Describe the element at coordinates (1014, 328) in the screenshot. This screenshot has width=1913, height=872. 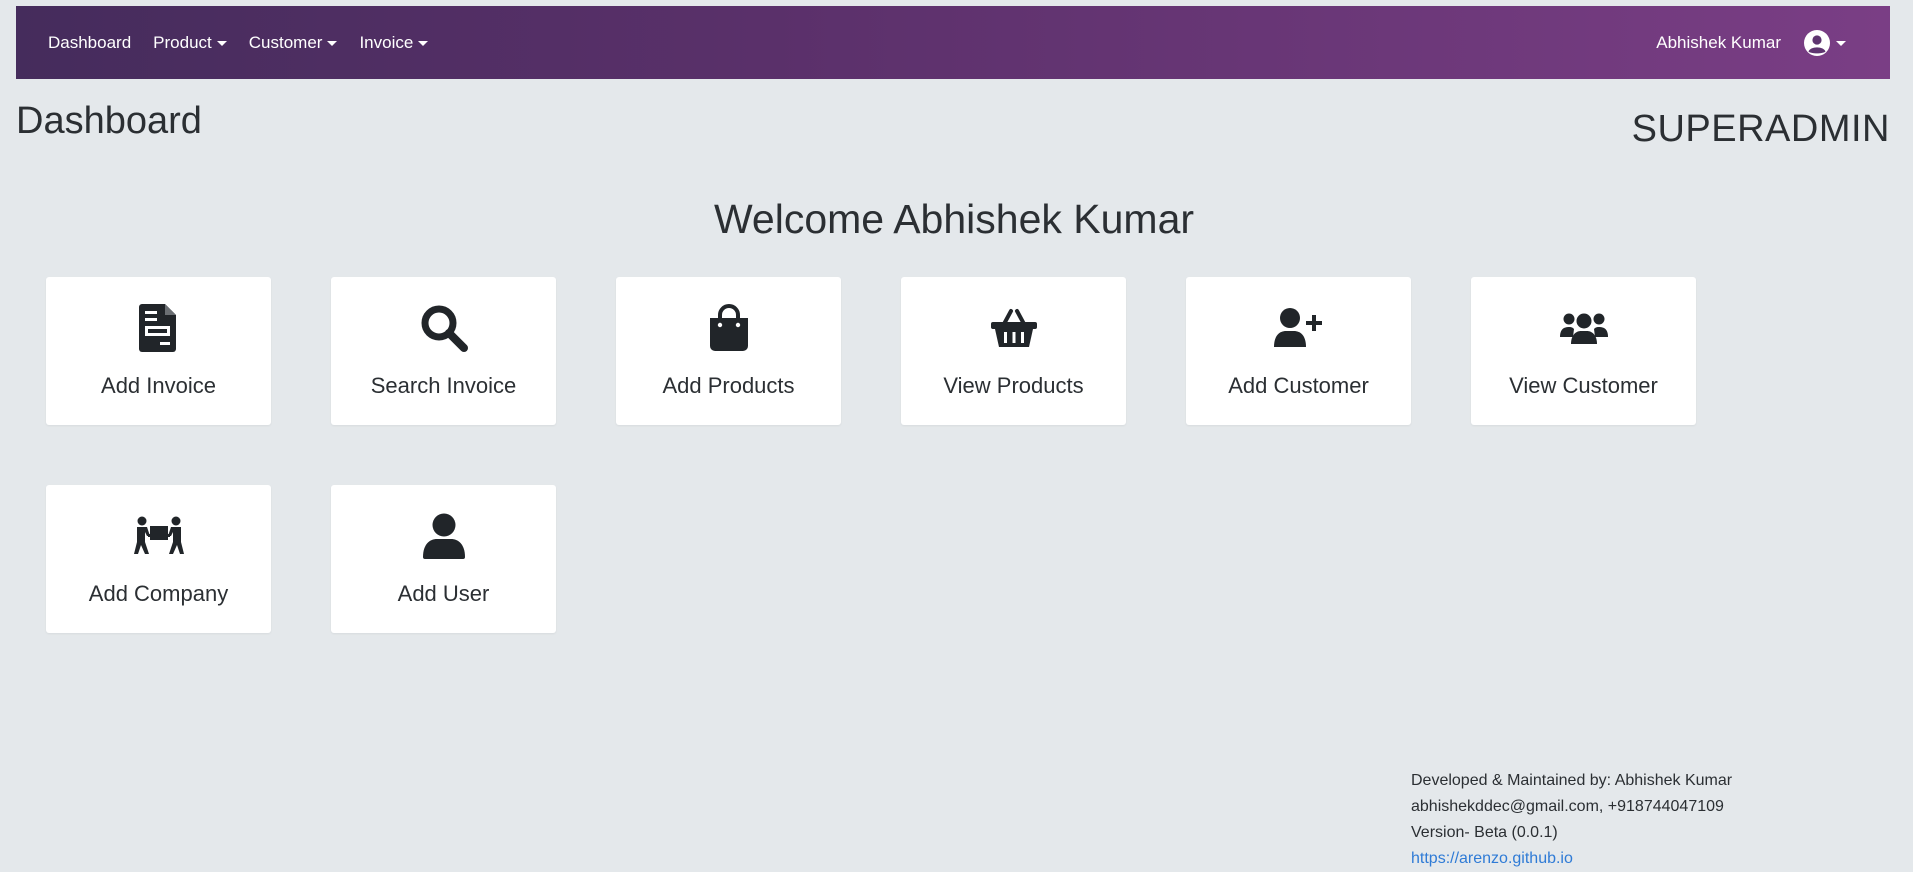
I see `basket-icon` at that location.